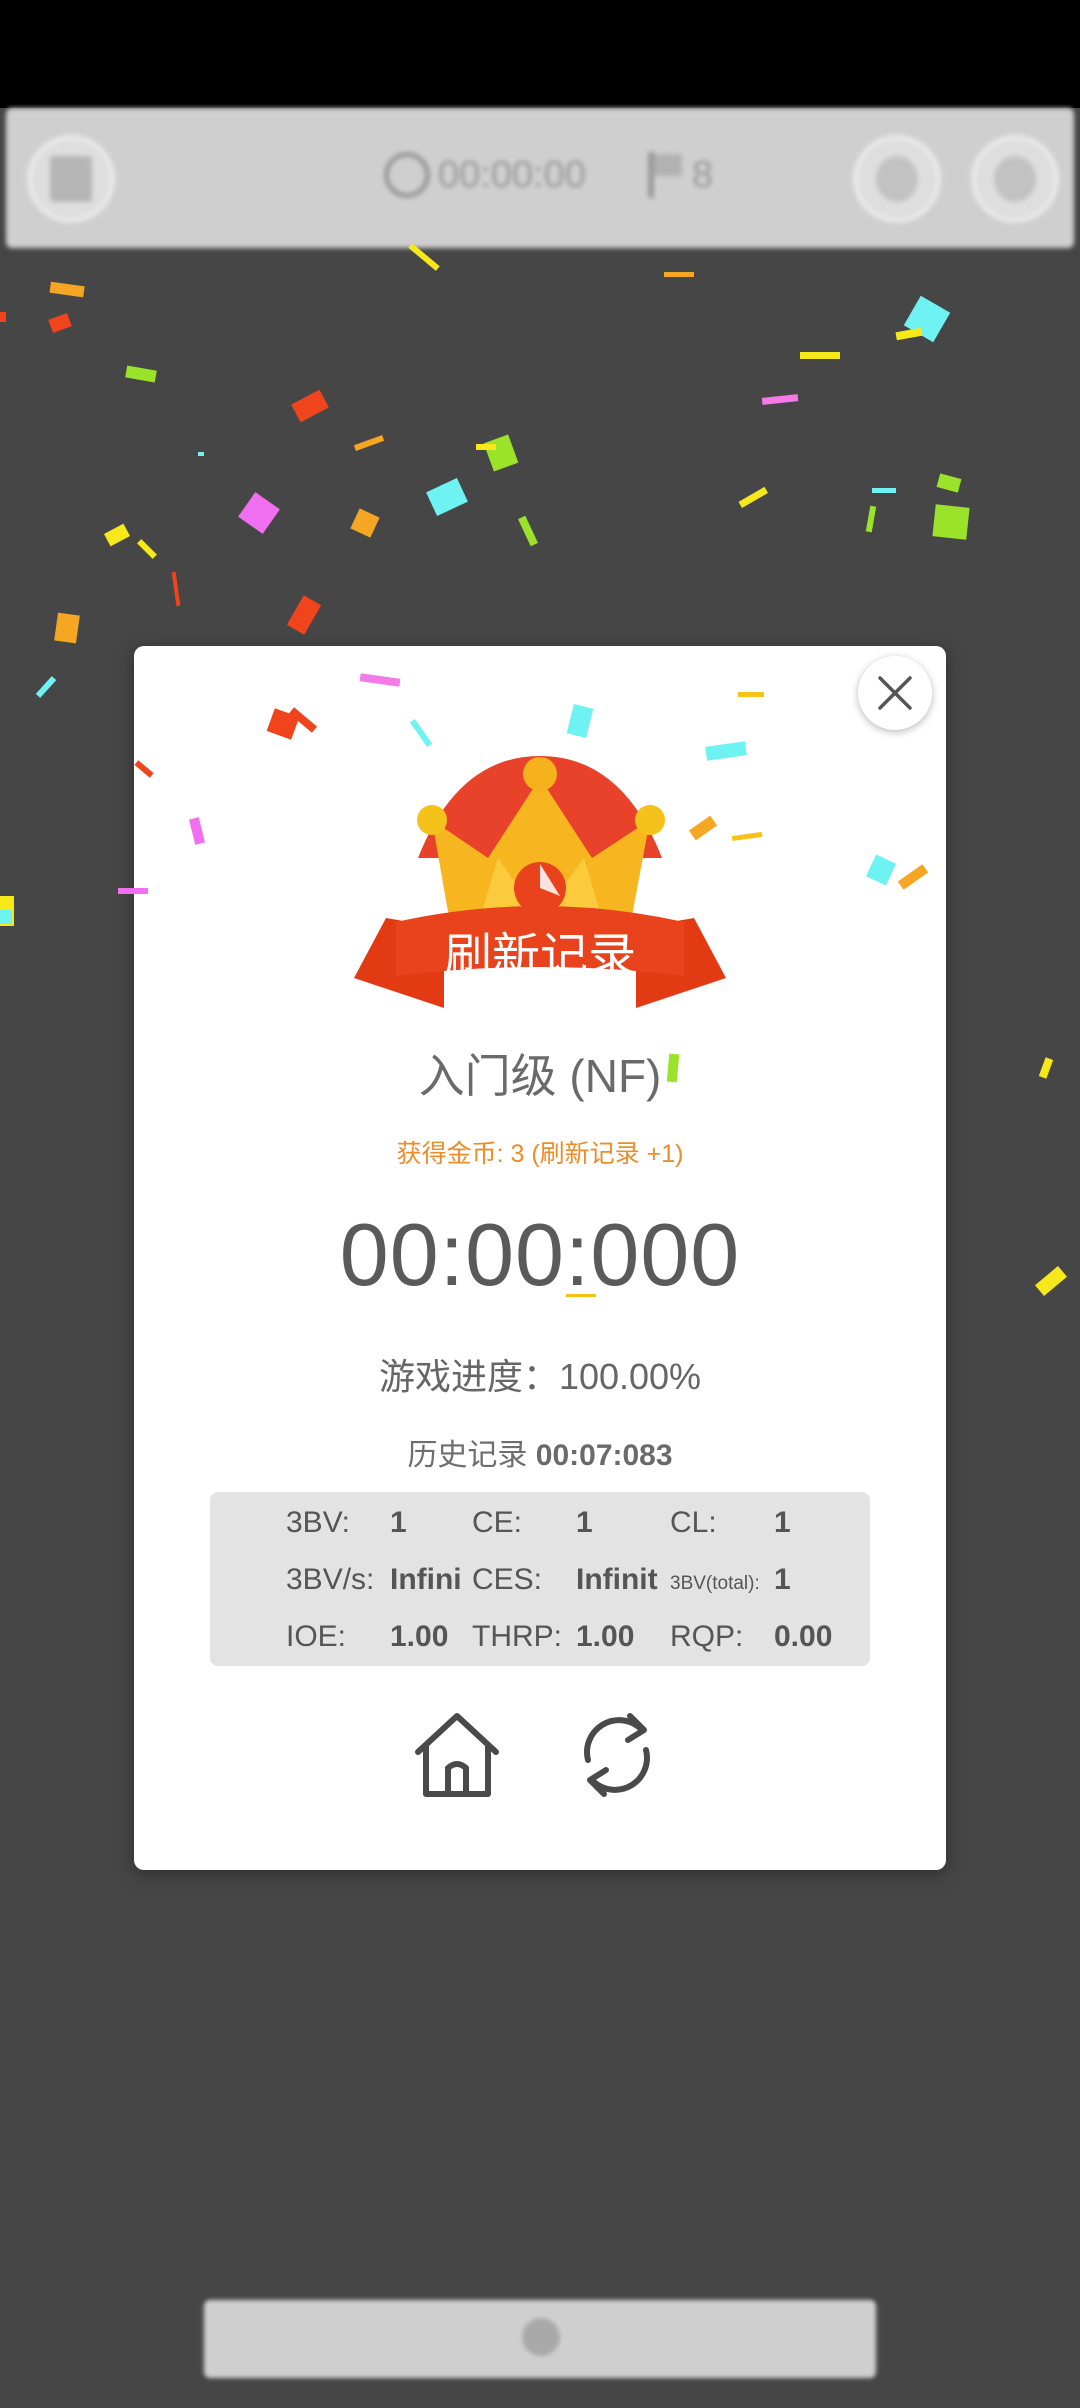 The height and width of the screenshot is (2408, 1080). What do you see at coordinates (540, 1154) in the screenshot?
I see `coins-earned: 获得金币: 3 (刷新记录 +1)` at bounding box center [540, 1154].